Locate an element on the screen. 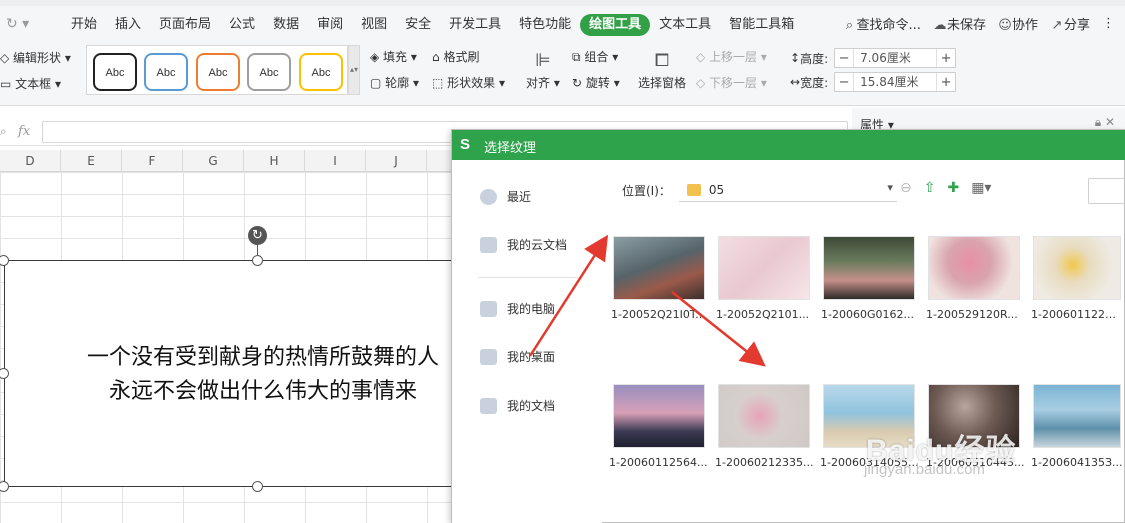 This screenshot has height=523, width=1125. new-folder-icon: ✚ is located at coordinates (953, 188).